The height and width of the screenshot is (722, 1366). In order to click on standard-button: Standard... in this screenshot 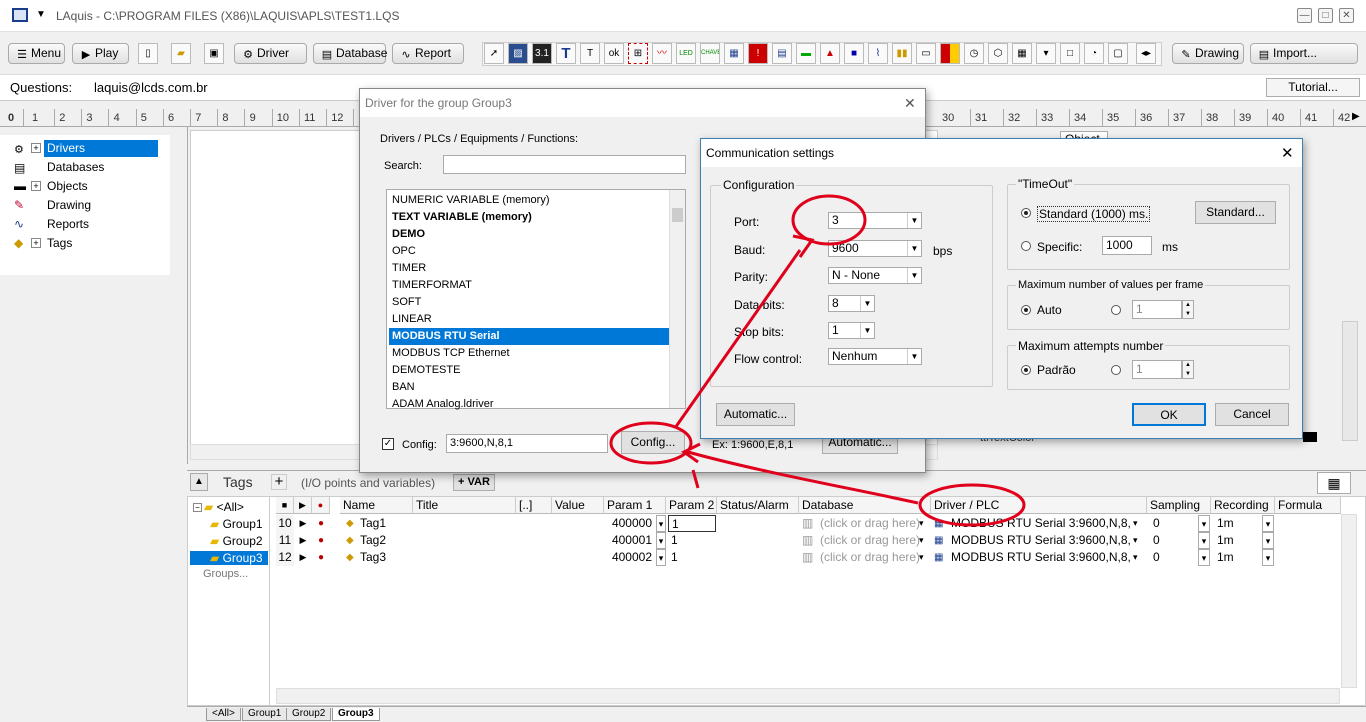, I will do `click(1235, 212)`.